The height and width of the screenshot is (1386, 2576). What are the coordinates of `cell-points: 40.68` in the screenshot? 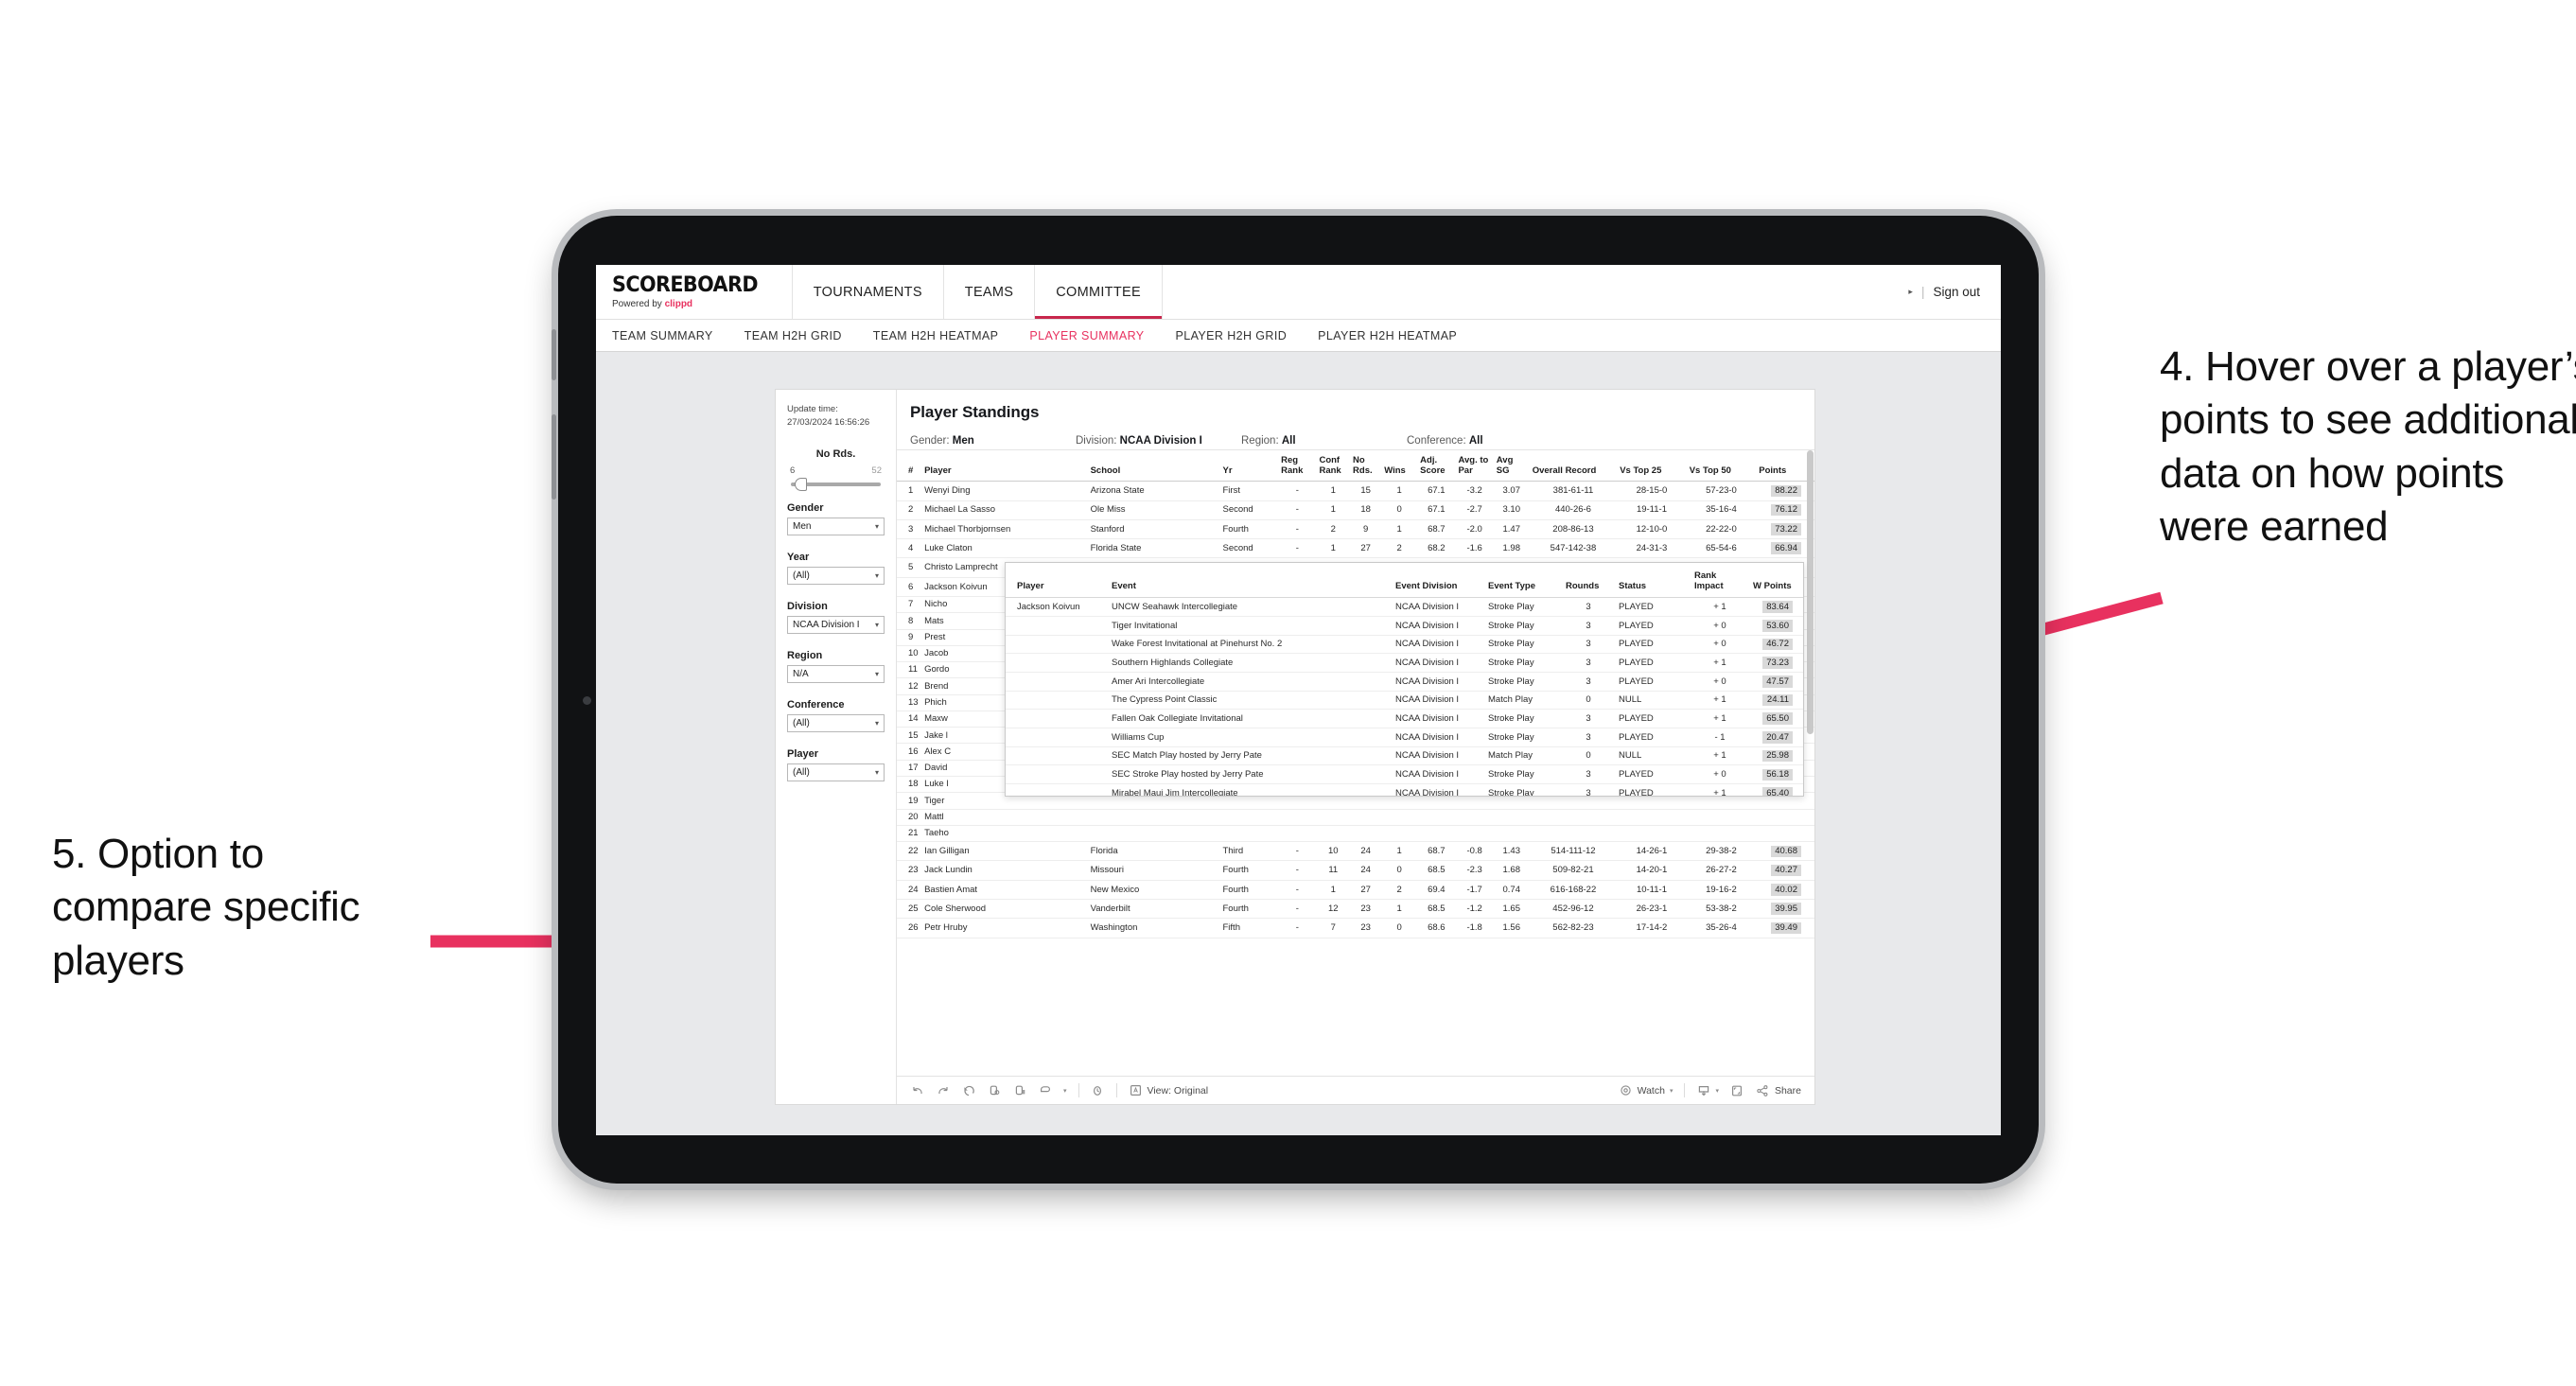 It's located at (1785, 851).